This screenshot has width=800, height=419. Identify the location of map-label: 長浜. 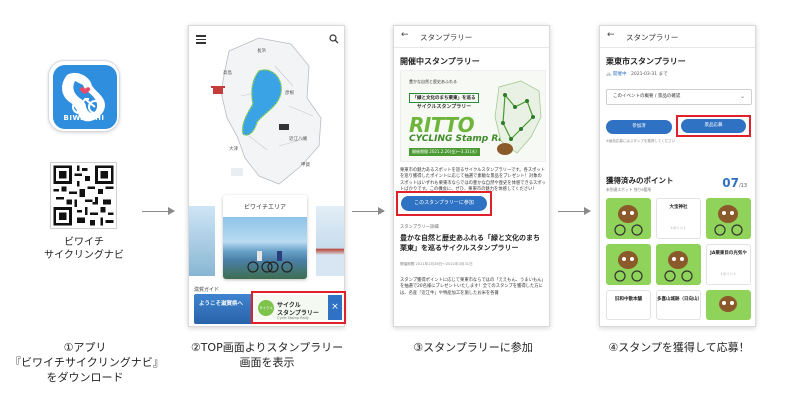
(261, 51).